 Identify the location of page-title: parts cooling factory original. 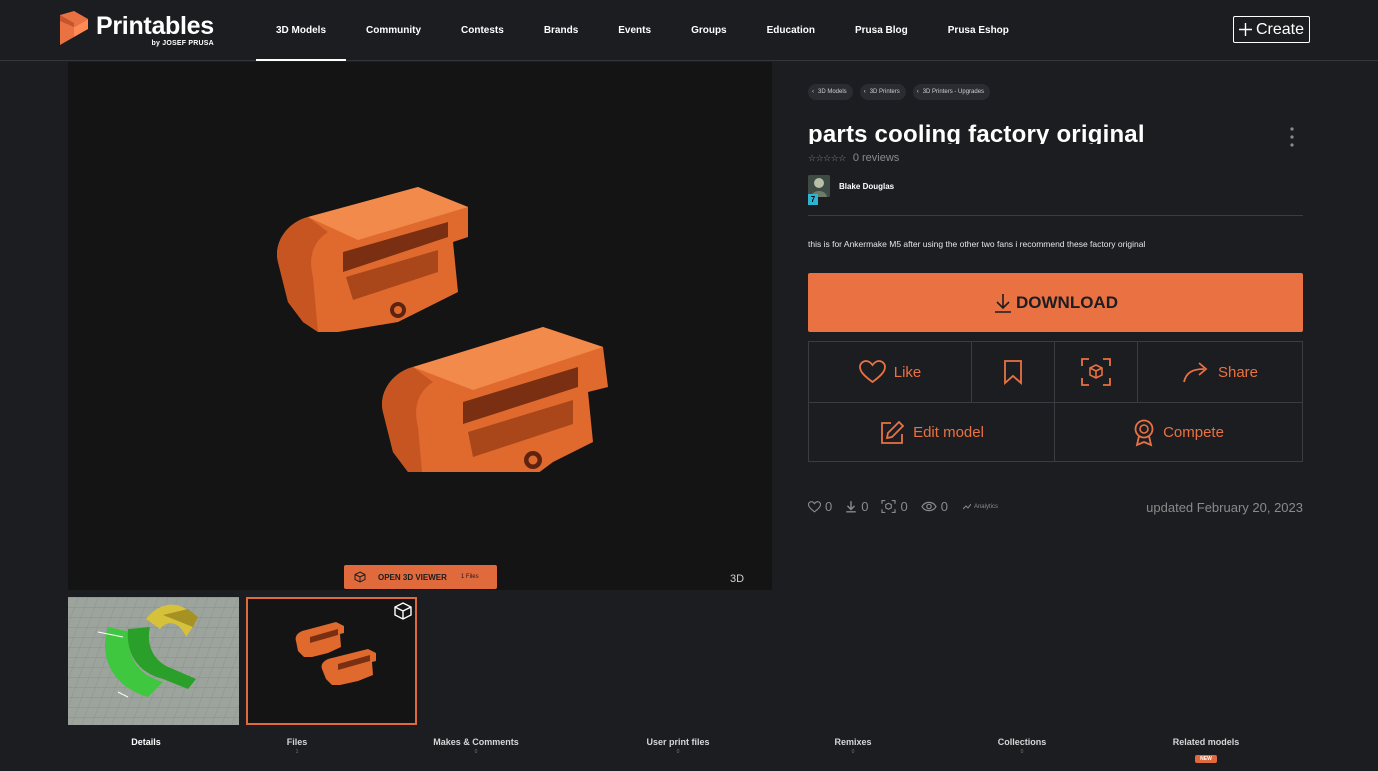
(976, 132).